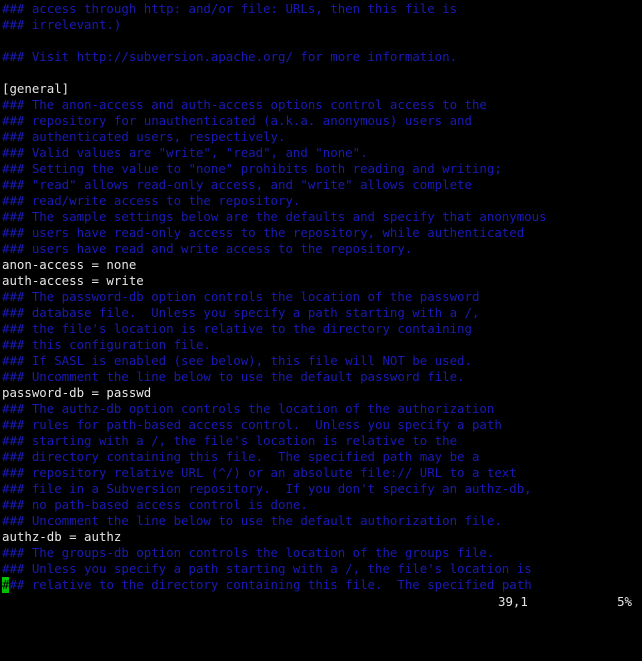  Describe the element at coordinates (322, 265) in the screenshot. I see `config-line: anon-access = none` at that location.